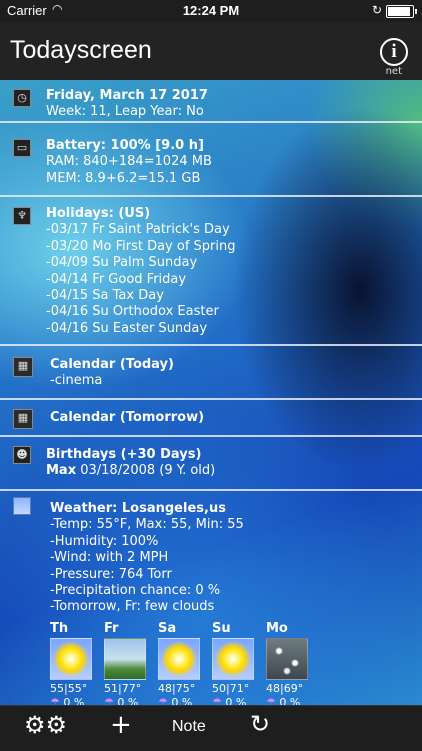 The width and height of the screenshot is (422, 751). Describe the element at coordinates (98, 213) in the screenshot. I see `holidays-title: Holidays: (US)` at that location.